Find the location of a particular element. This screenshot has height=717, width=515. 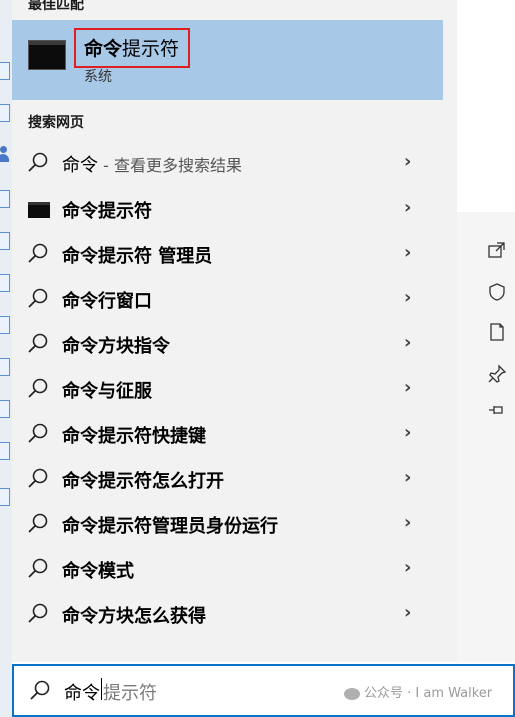

search-result-item: 命令方块指令 › is located at coordinates (234, 344).